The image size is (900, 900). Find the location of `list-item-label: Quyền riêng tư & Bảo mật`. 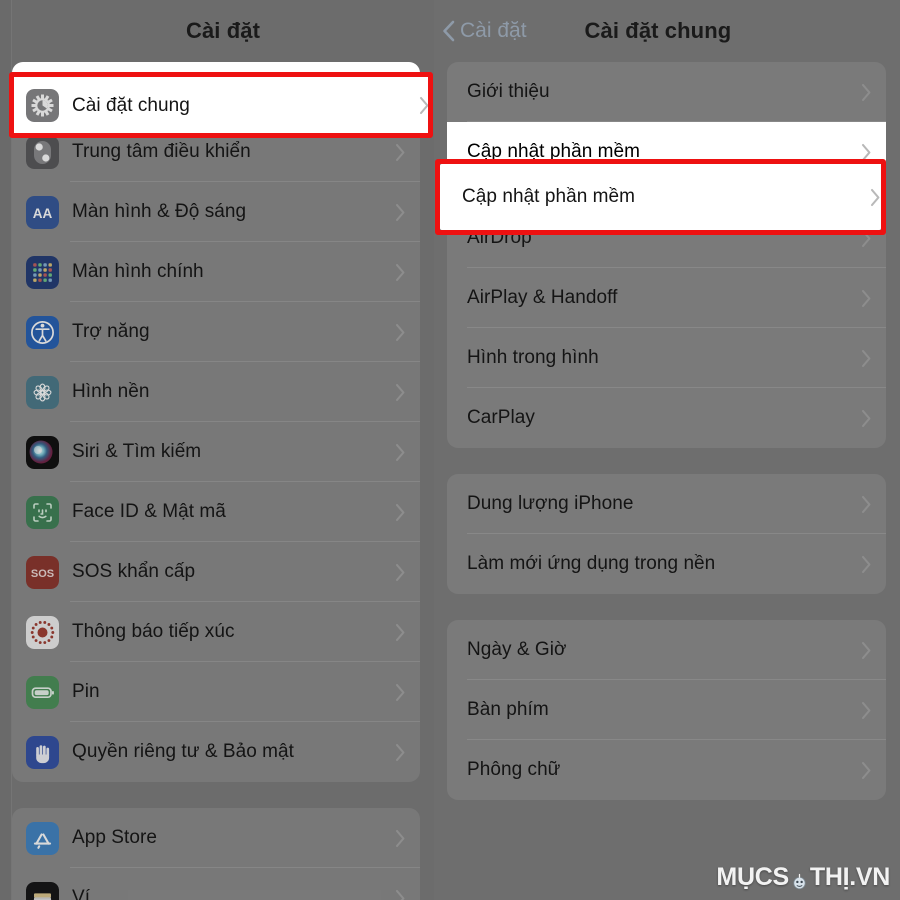

list-item-label: Quyền riêng tư & Bảo mật is located at coordinates (183, 751).